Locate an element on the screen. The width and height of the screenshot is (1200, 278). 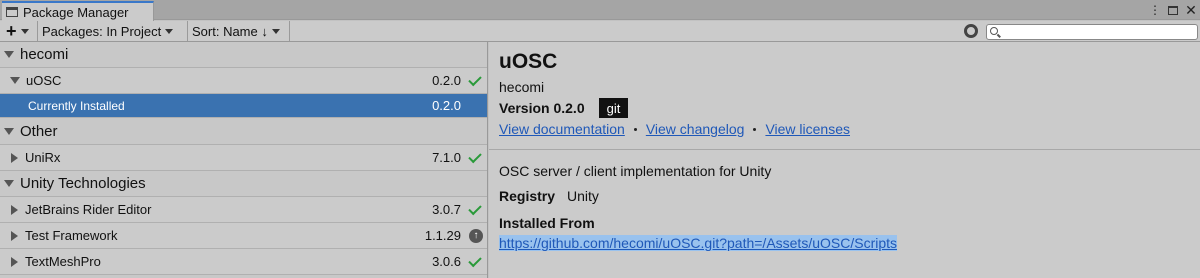
group-header: Unity Technologies is located at coordinates (243, 184).